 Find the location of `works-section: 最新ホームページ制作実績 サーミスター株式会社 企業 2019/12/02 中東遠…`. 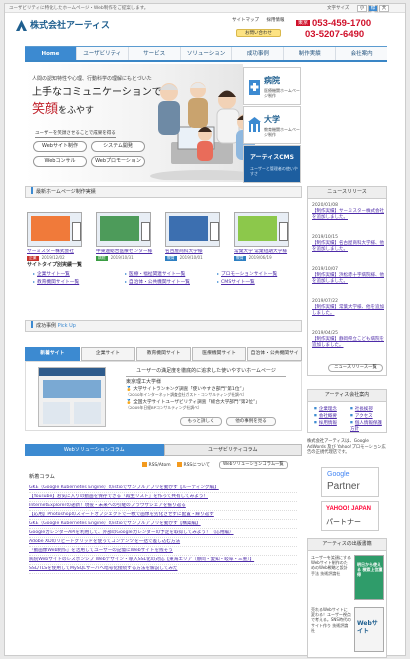

works-section: 最新ホームページ制作実績 サーミスター株式会社 企業 2019/12/02 中東遠… is located at coordinates (163, 259).